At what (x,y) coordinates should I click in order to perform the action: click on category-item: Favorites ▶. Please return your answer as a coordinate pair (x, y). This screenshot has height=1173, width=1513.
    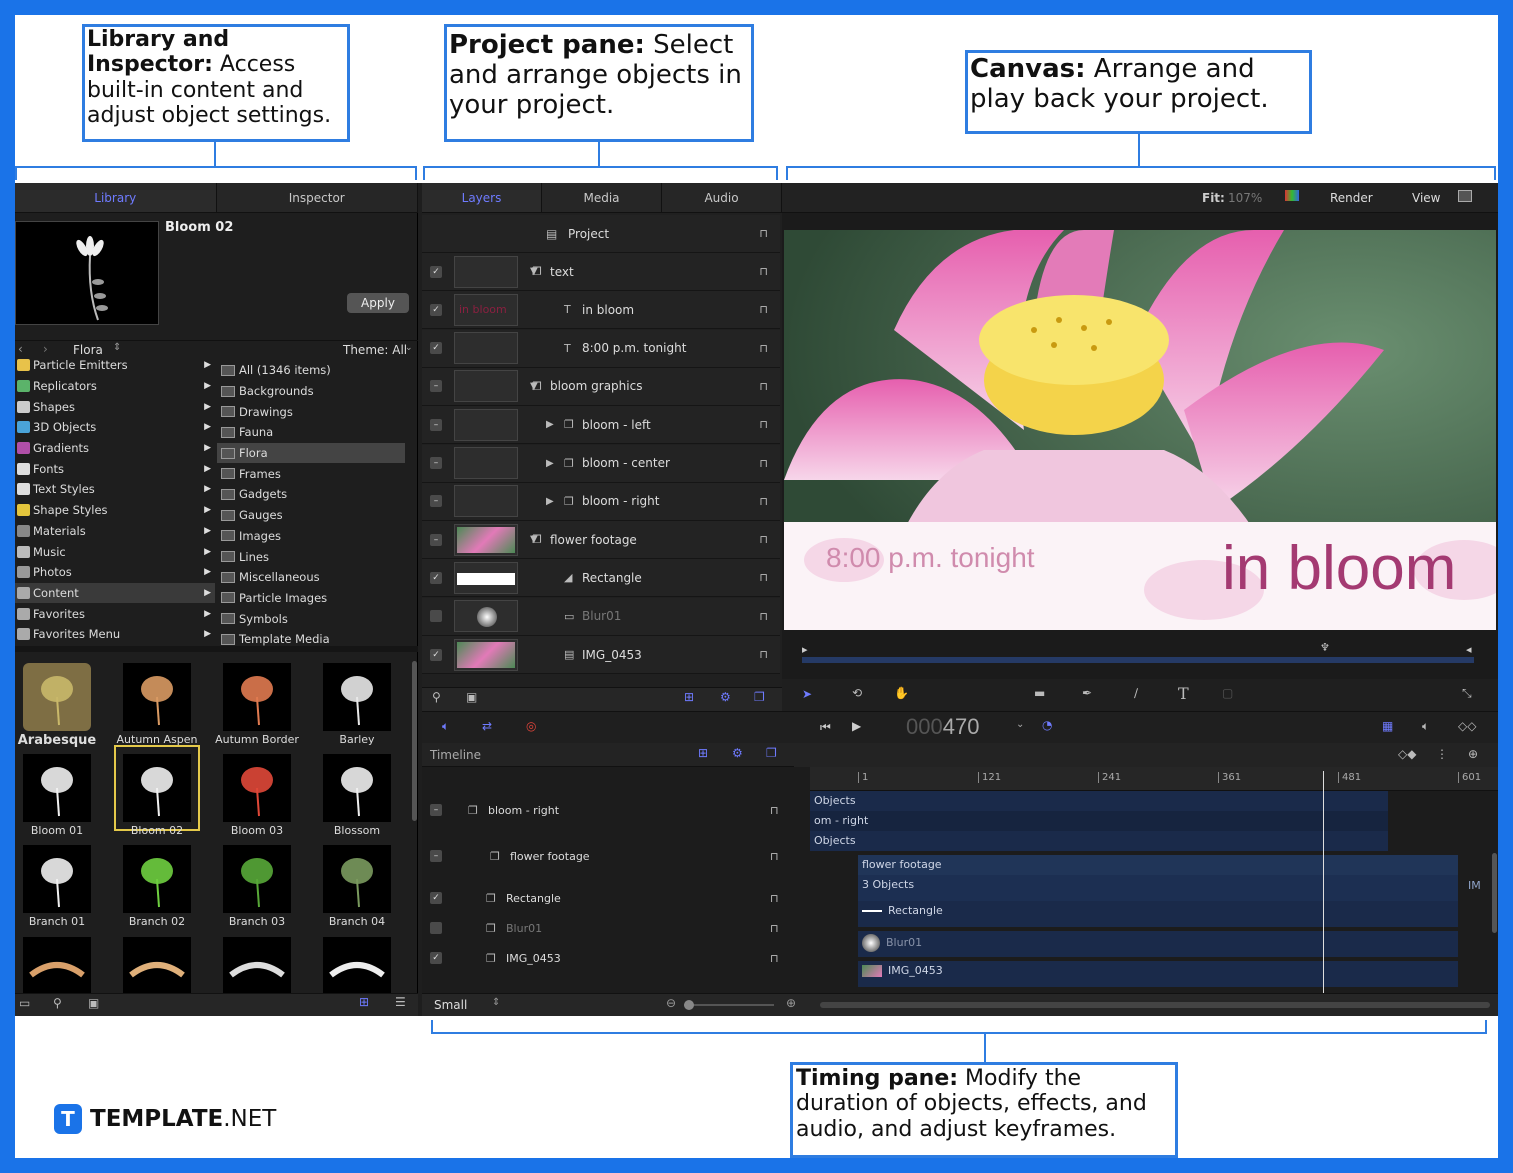
    Looking at the image, I should click on (115, 613).